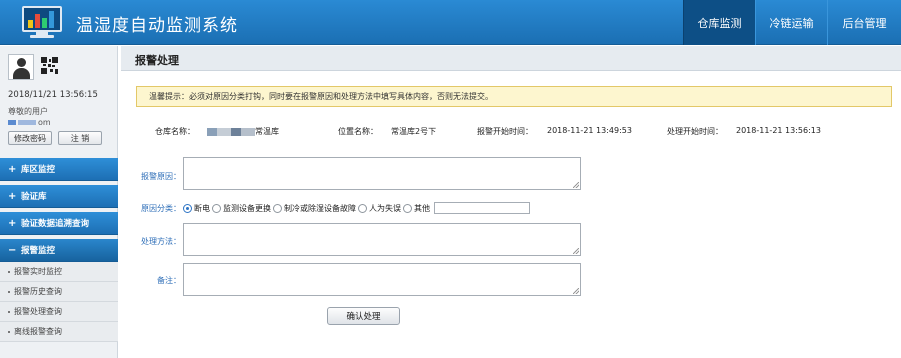 This screenshot has height=358, width=901. Describe the element at coordinates (30, 138) in the screenshot. I see `change-password-button: 修改密码` at that location.